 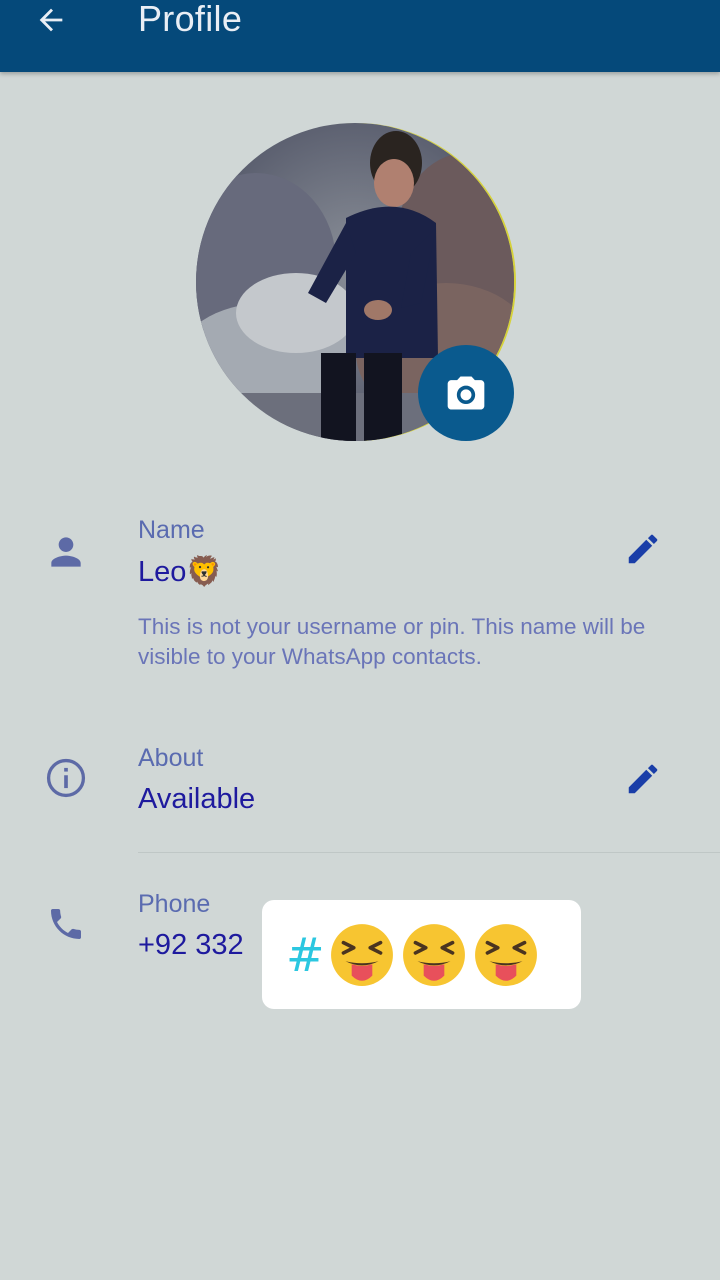 I want to click on name-label: Name, so click(x=171, y=530).